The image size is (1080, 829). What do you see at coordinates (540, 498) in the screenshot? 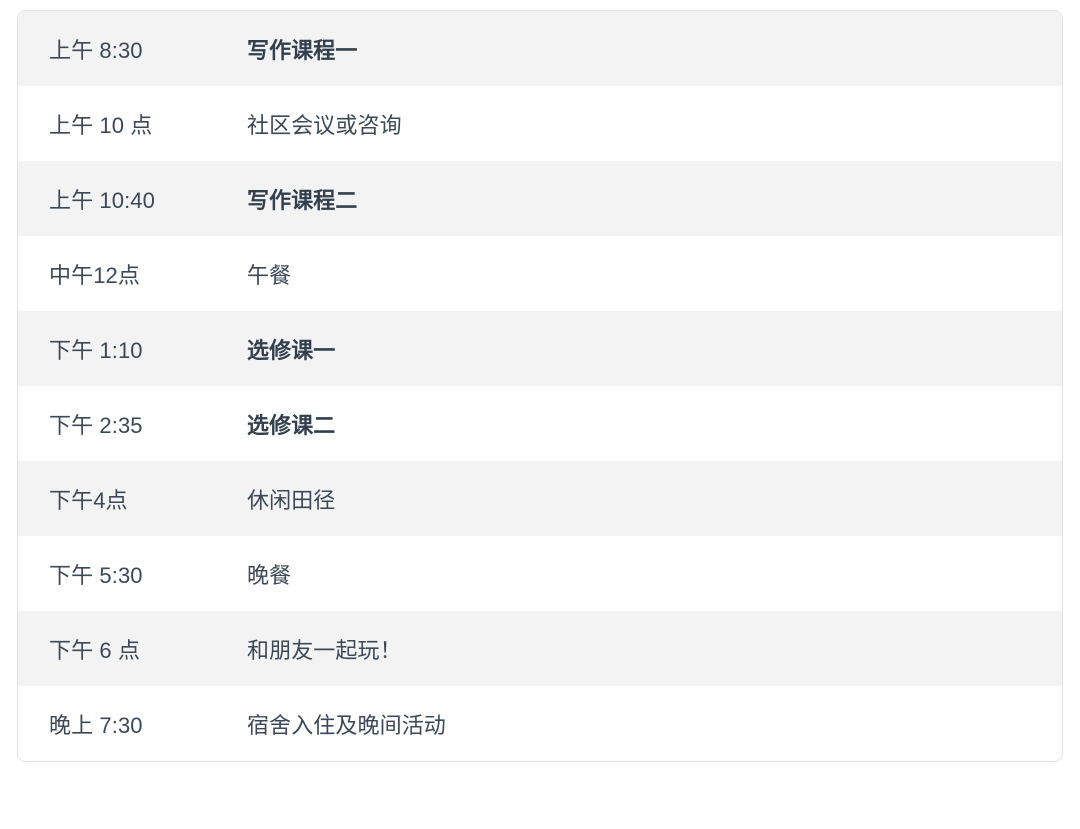
I see `table-row: 下午4点 休闲田径` at bounding box center [540, 498].